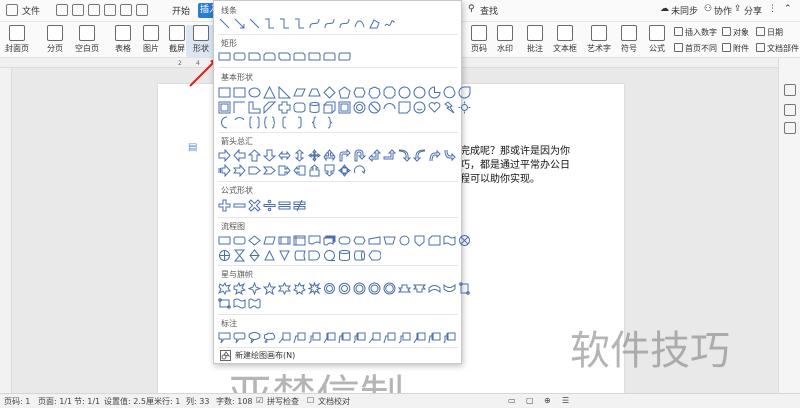  What do you see at coordinates (788, 9) in the screenshot?
I see `collapse-icon: ⌃` at bounding box center [788, 9].